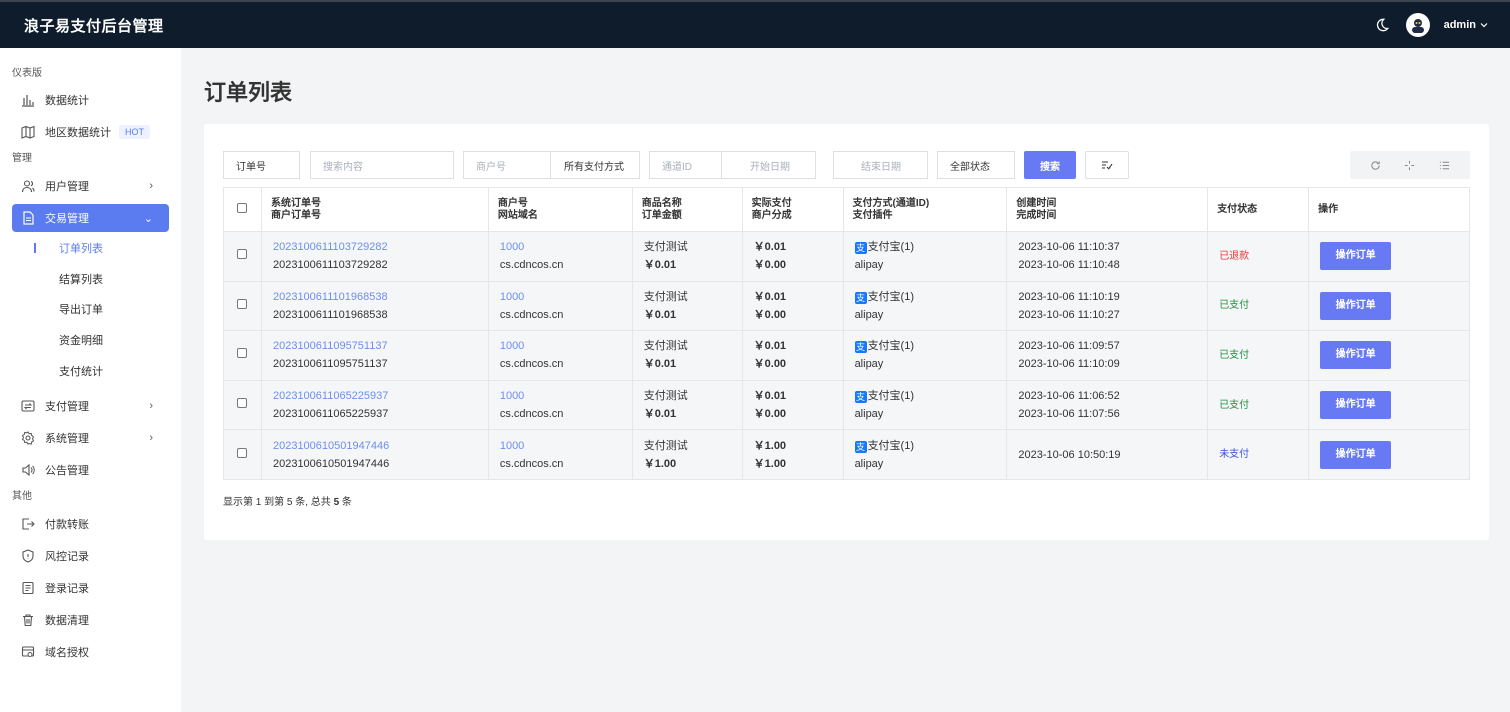 The image size is (1510, 712). I want to click on top-bar: 浪子易支付后台管理 admin, so click(755, 24).